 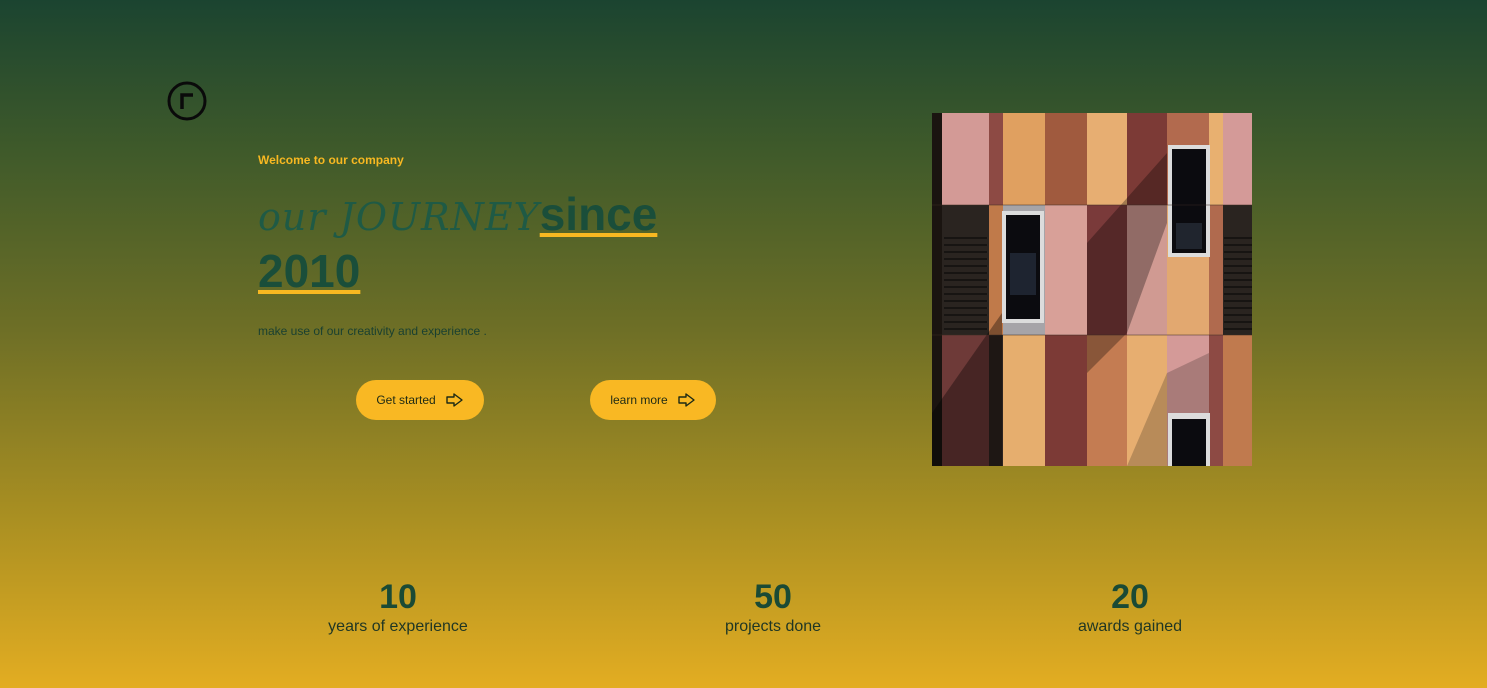 I want to click on stat-label: years of experience, so click(x=398, y=626).